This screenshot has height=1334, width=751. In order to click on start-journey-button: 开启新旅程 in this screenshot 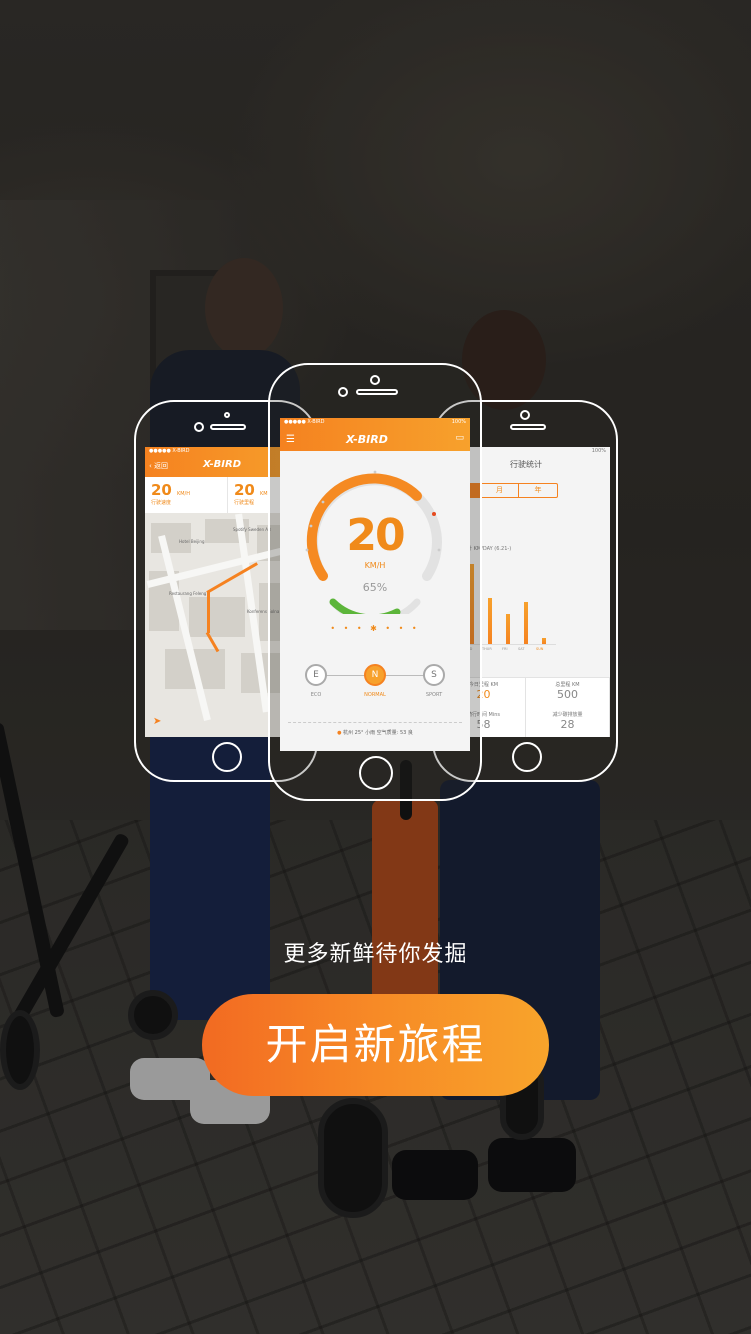, I will do `click(375, 1045)`.